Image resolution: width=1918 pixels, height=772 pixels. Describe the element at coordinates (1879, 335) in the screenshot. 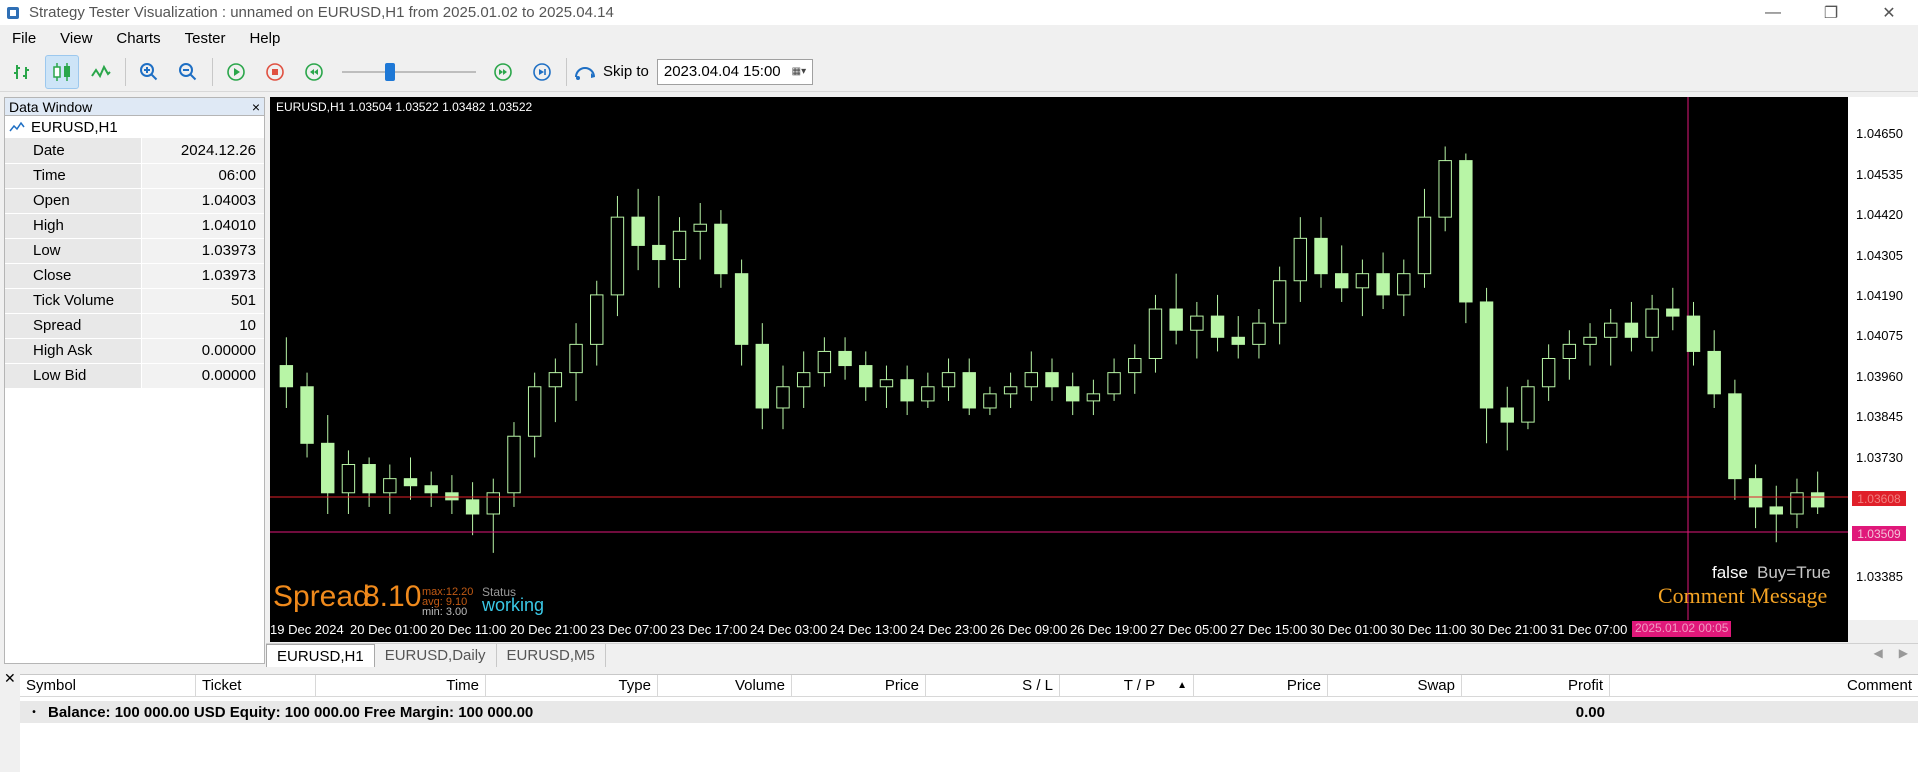

I see `y-tick: 1.04075` at that location.